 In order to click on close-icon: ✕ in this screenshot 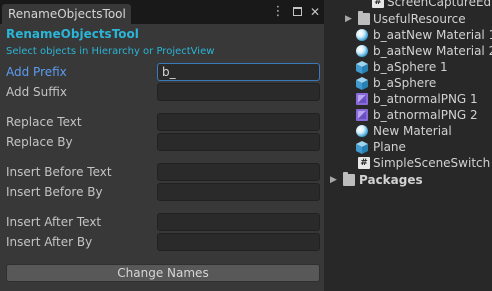, I will do `click(315, 12)`.